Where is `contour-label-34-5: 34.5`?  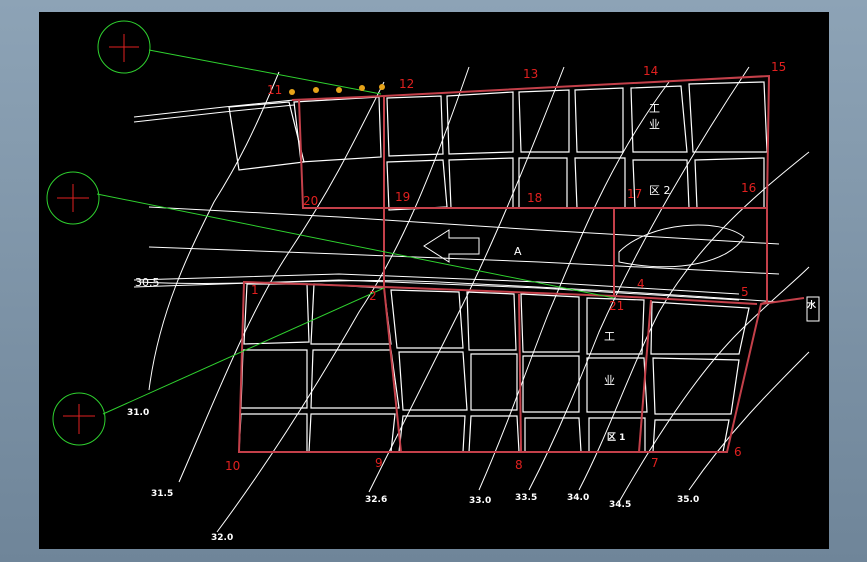
contour-label-34-5: 34.5 is located at coordinates (620, 505).